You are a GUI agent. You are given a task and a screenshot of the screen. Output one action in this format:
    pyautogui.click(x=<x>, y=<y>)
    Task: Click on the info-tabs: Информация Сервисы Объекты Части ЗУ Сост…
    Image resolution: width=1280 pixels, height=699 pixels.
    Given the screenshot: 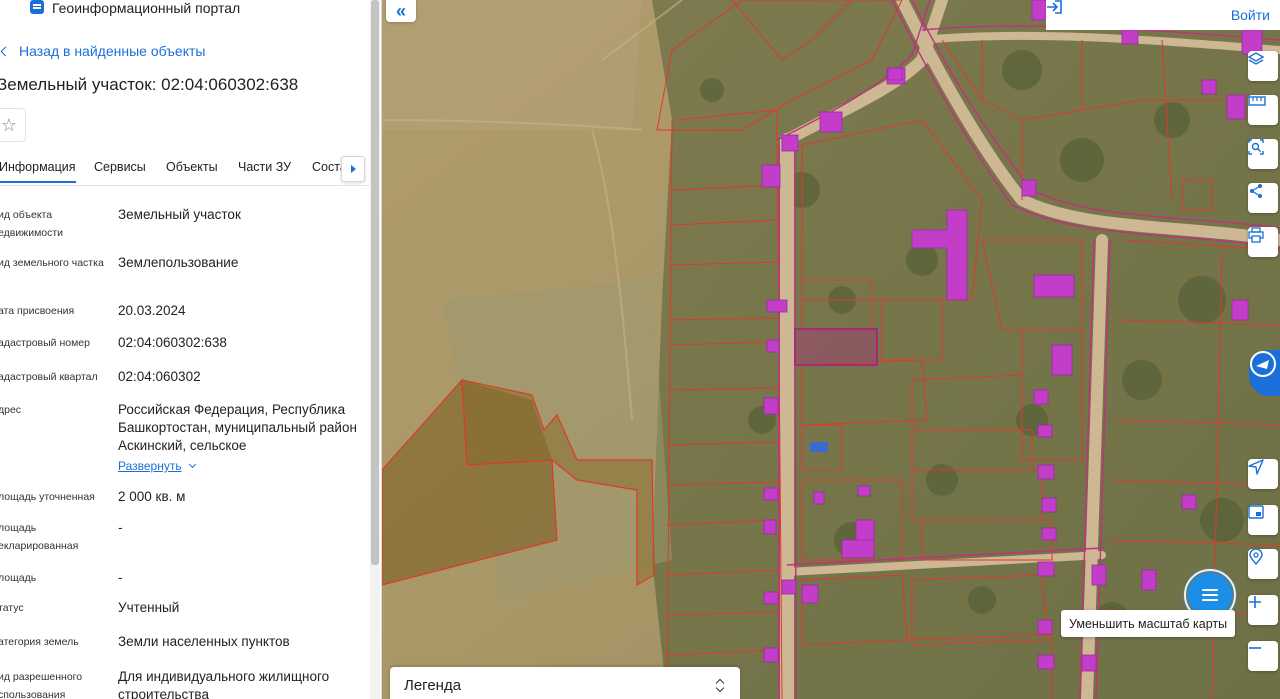 What is the action you would take?
    pyautogui.click(x=185, y=169)
    